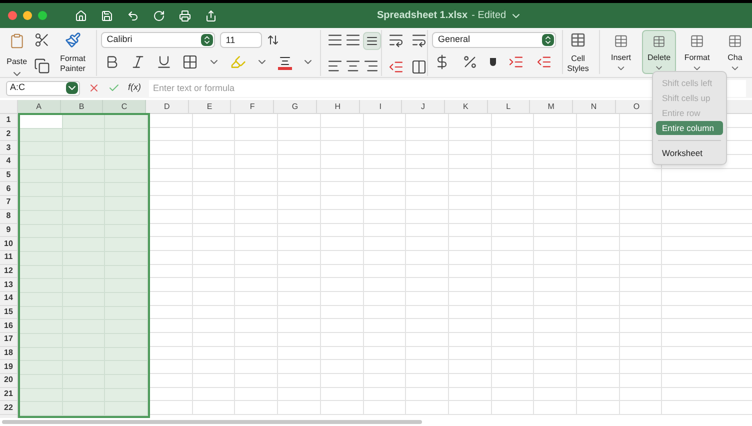 The height and width of the screenshot is (426, 752). What do you see at coordinates (419, 67) in the screenshot?
I see `merge-cells-icon` at bounding box center [419, 67].